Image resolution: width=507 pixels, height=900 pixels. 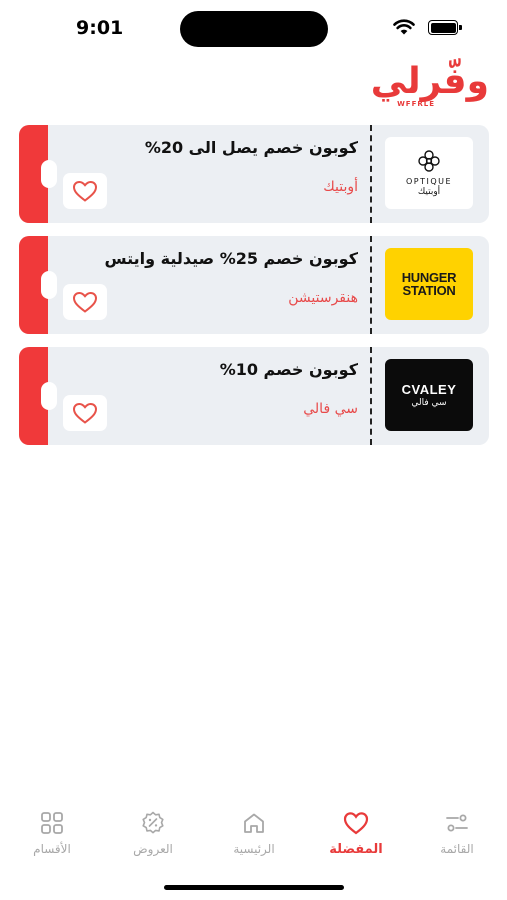 I want to click on tab-offers-label: العروض, so click(x=153, y=849).